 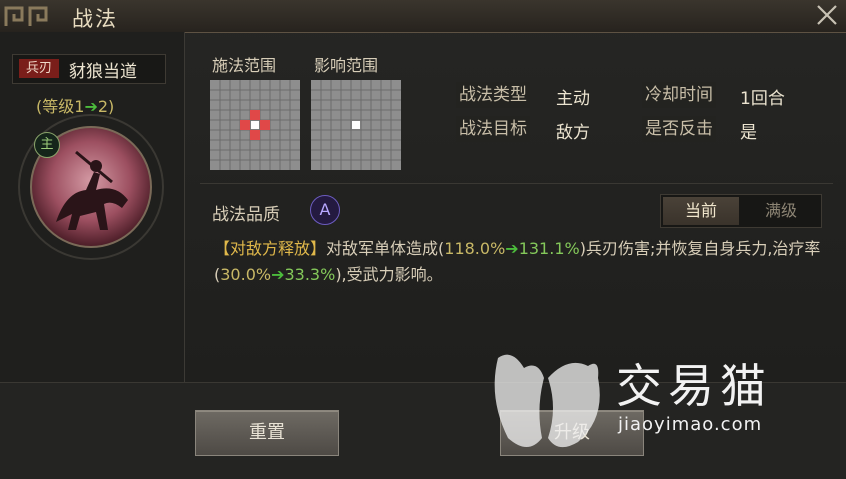 I want to click on effect-range-label: 影响范围, so click(x=346, y=65).